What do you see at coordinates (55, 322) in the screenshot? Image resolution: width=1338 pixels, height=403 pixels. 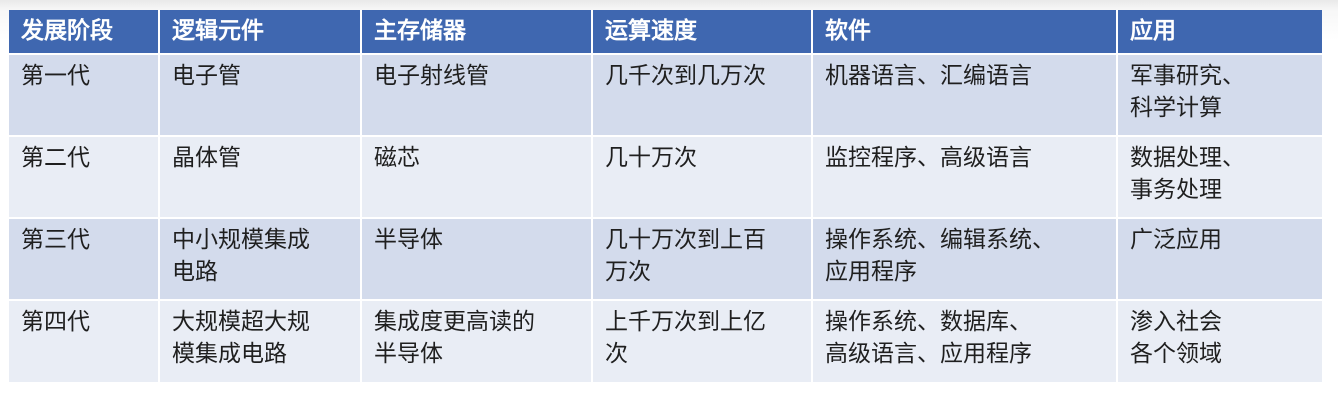 I see `cell-line: 第四代` at bounding box center [55, 322].